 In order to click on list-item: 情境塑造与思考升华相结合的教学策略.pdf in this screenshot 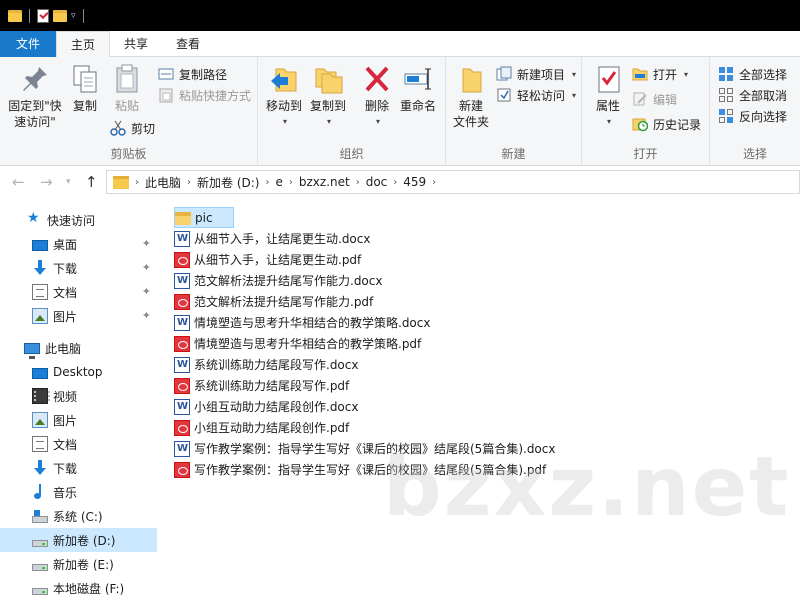, I will do `click(297, 343)`.